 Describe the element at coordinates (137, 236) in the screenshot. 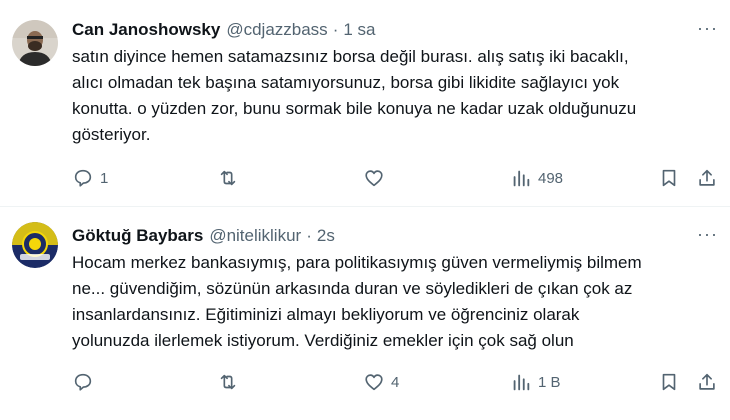

I see `display-name: Göktuğ Baybars` at that location.